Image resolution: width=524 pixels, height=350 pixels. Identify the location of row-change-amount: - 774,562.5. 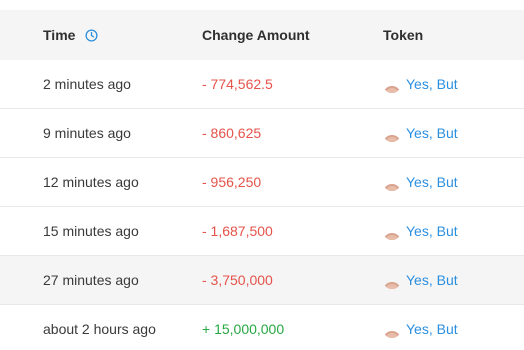
(237, 84).